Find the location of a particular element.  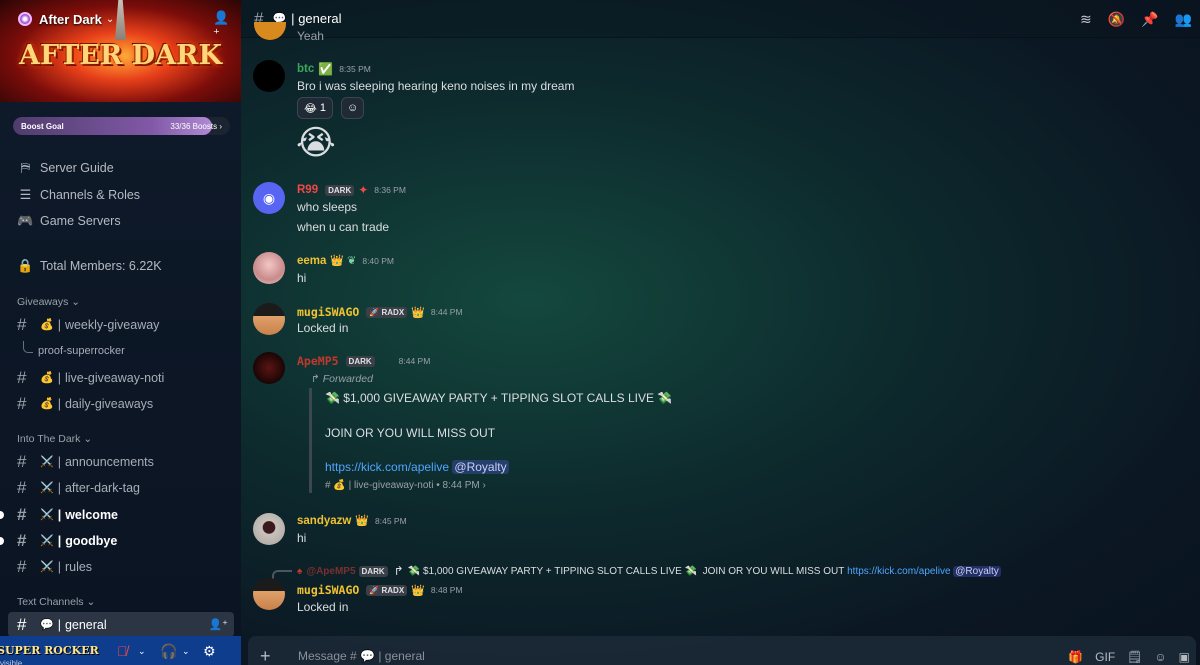

members-icon: 👥 is located at coordinates (1183, 19).